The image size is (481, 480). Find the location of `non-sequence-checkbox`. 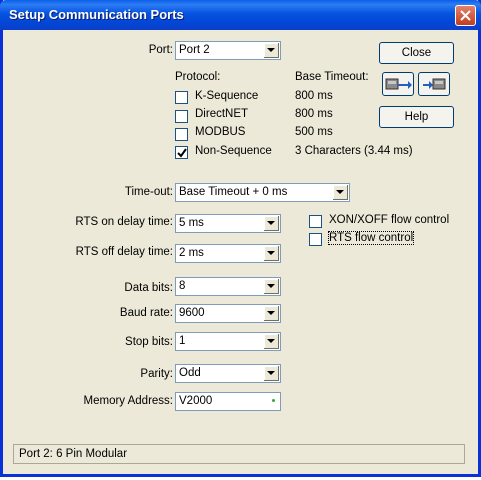

non-sequence-checkbox is located at coordinates (181, 152).